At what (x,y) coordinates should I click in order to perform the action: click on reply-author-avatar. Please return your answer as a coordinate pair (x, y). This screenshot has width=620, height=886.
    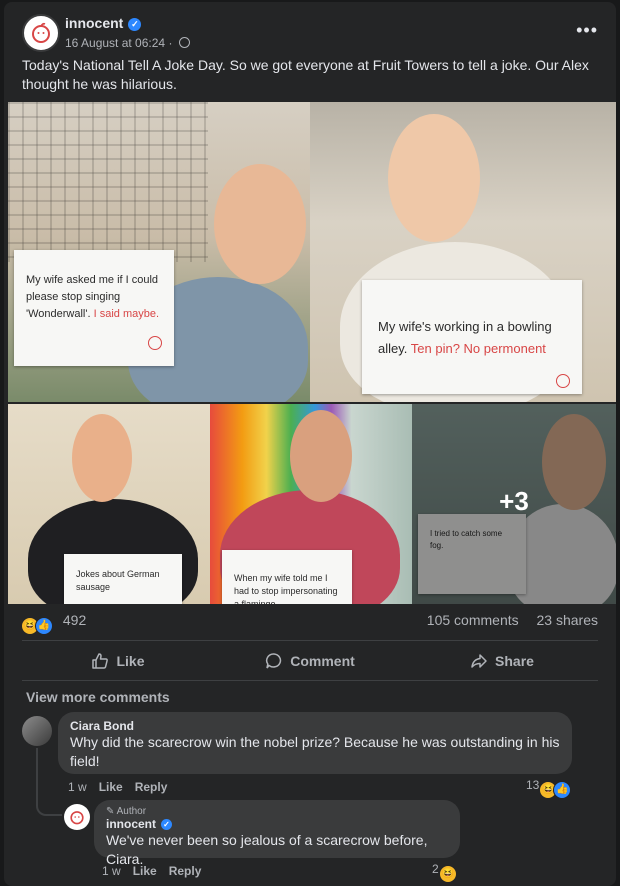
    Looking at the image, I should click on (77, 817).